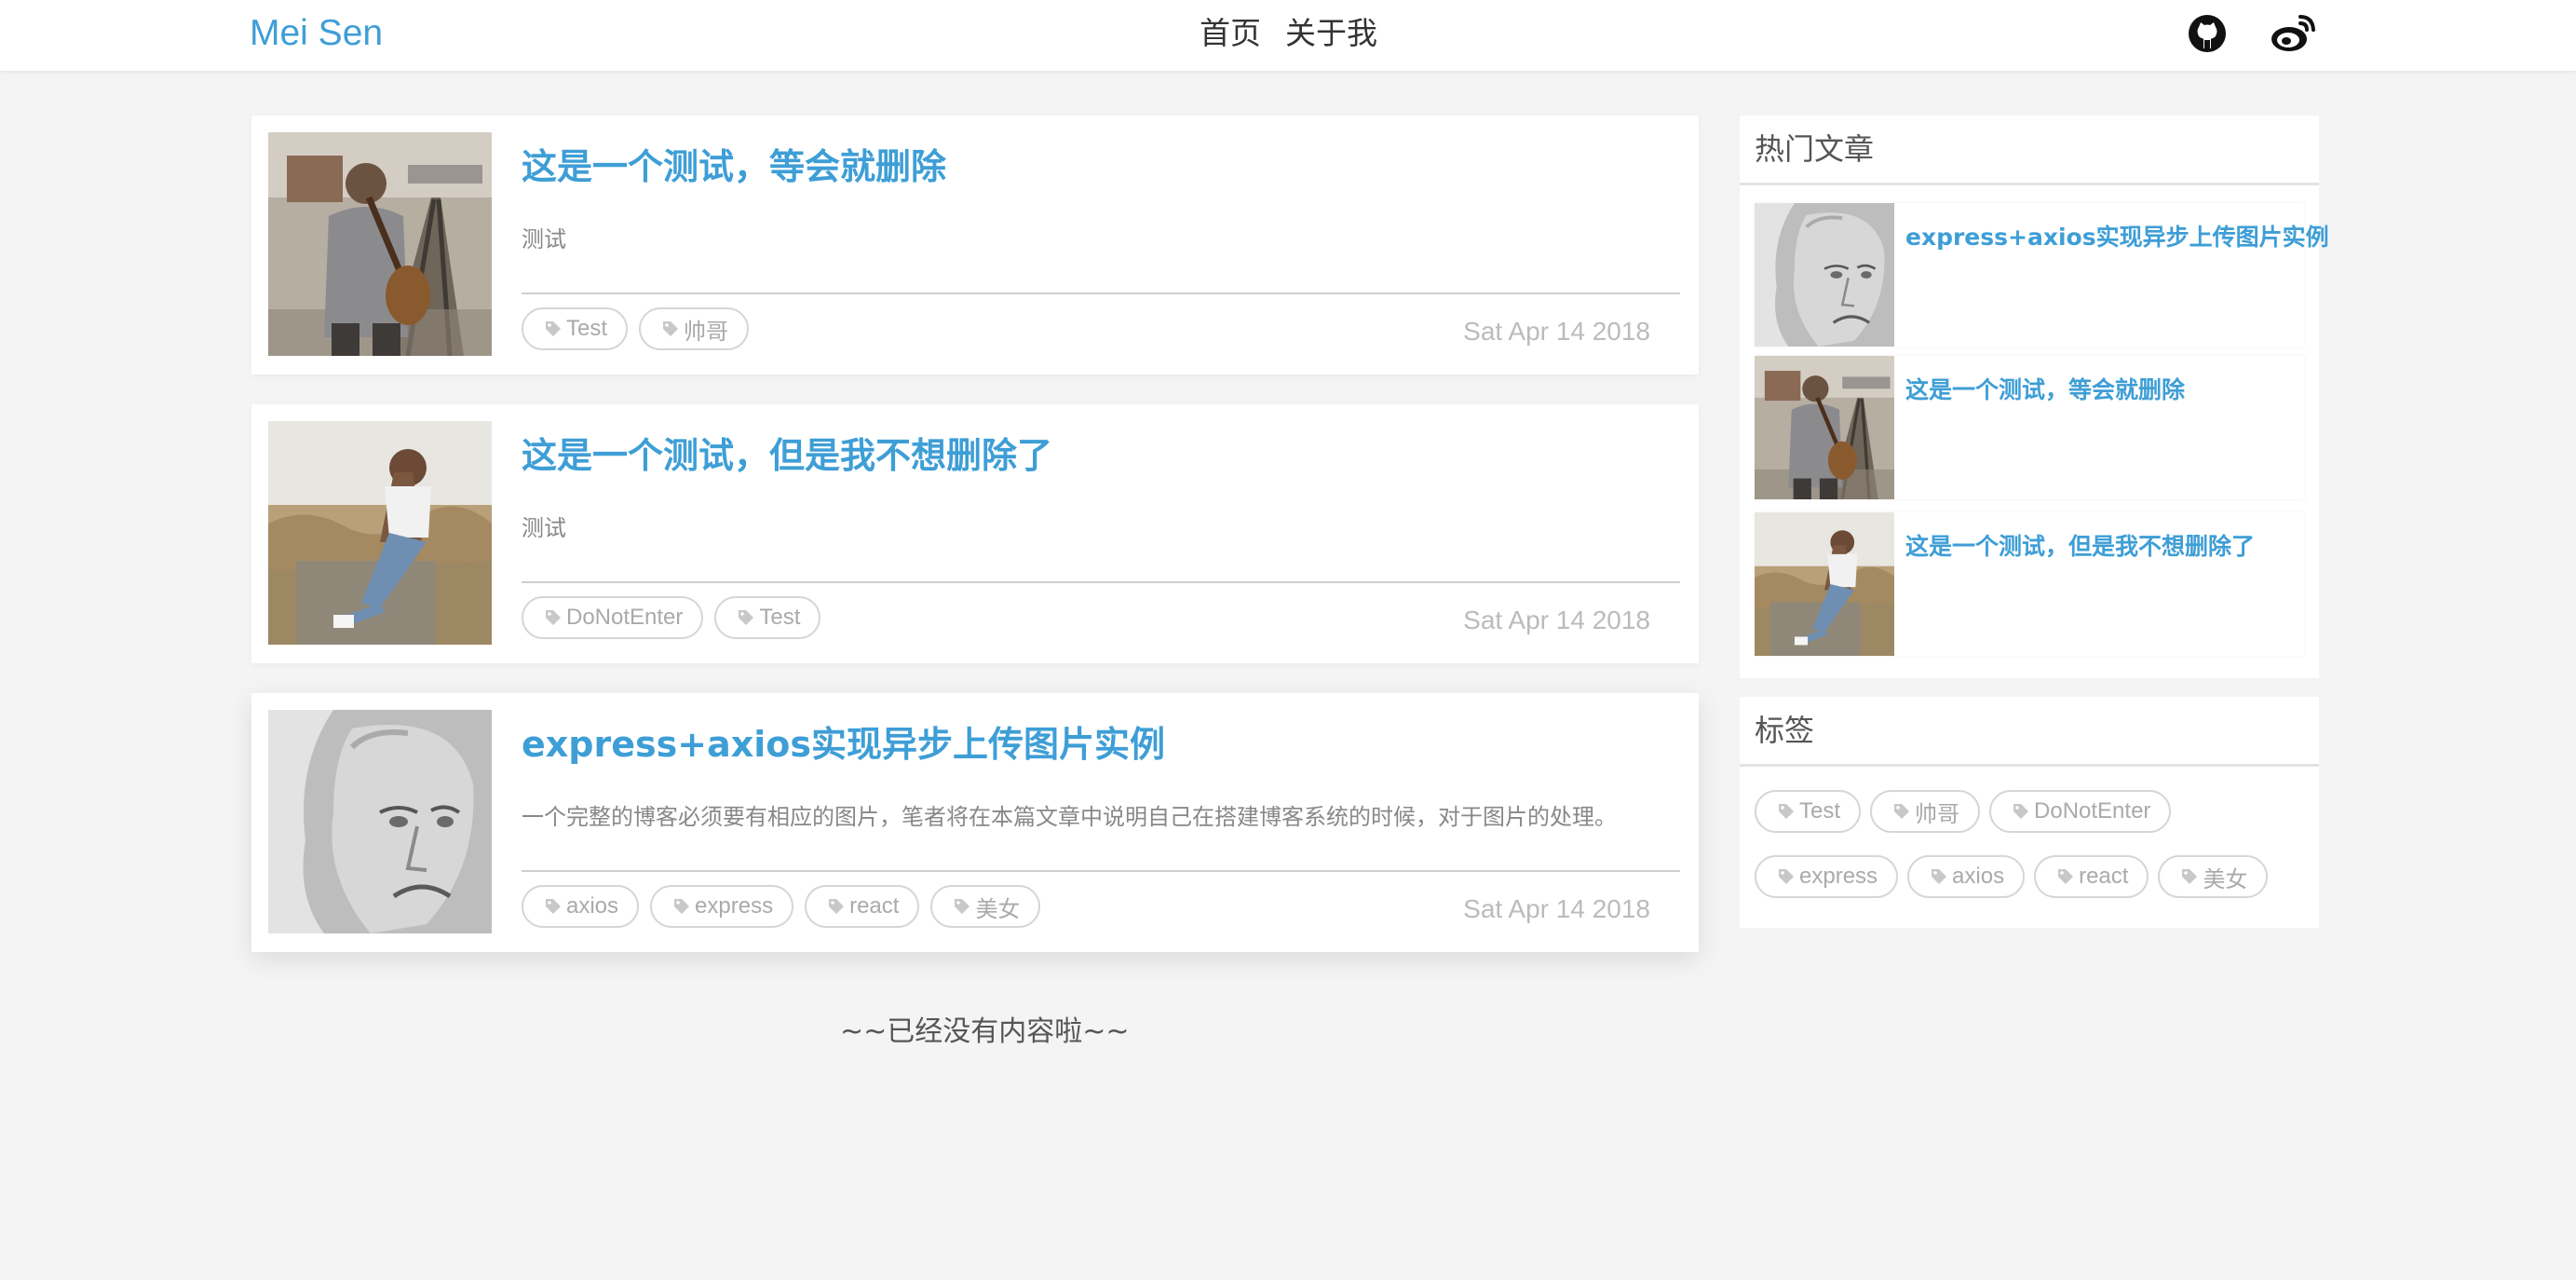 The height and width of the screenshot is (1280, 2576). What do you see at coordinates (1230, 34) in the screenshot?
I see `nav-home: 首页` at bounding box center [1230, 34].